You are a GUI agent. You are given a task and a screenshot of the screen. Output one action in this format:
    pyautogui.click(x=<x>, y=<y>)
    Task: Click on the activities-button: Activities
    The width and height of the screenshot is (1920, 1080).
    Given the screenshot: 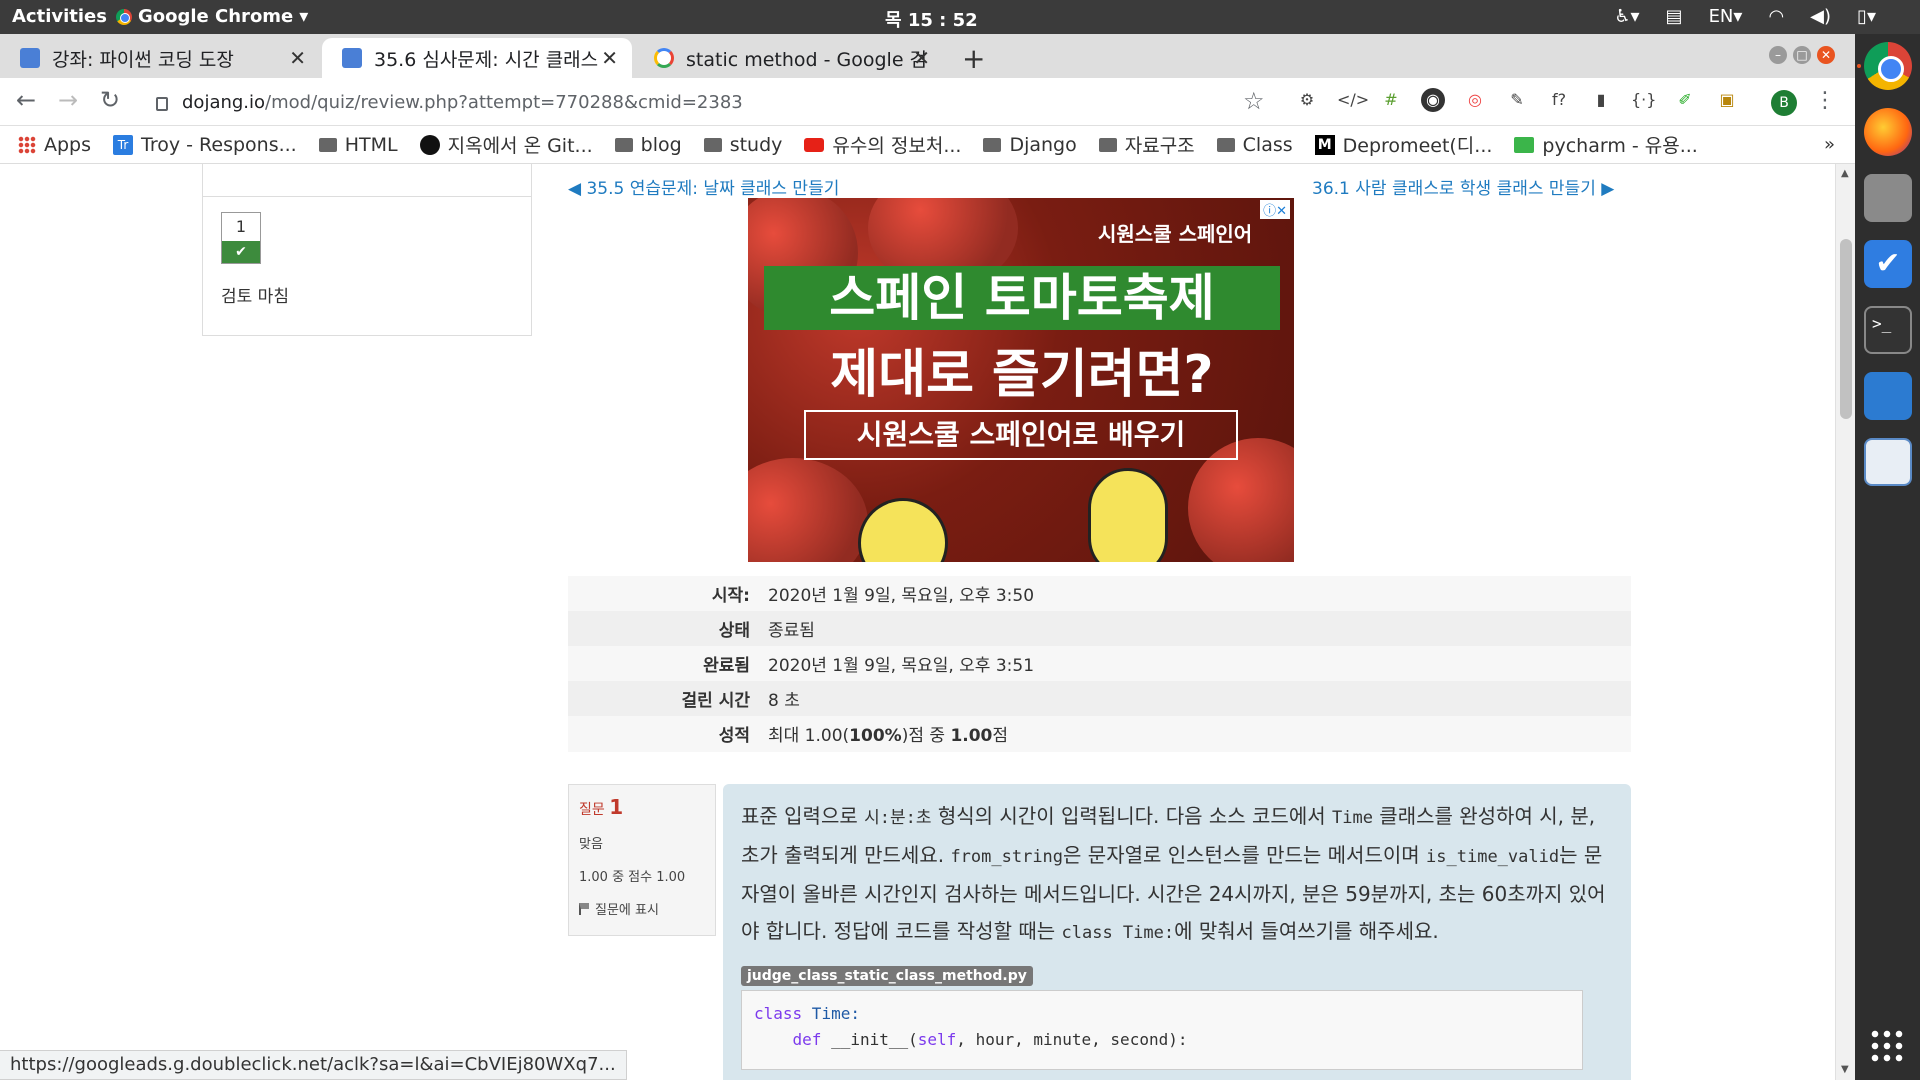 What is the action you would take?
    pyautogui.click(x=59, y=16)
    